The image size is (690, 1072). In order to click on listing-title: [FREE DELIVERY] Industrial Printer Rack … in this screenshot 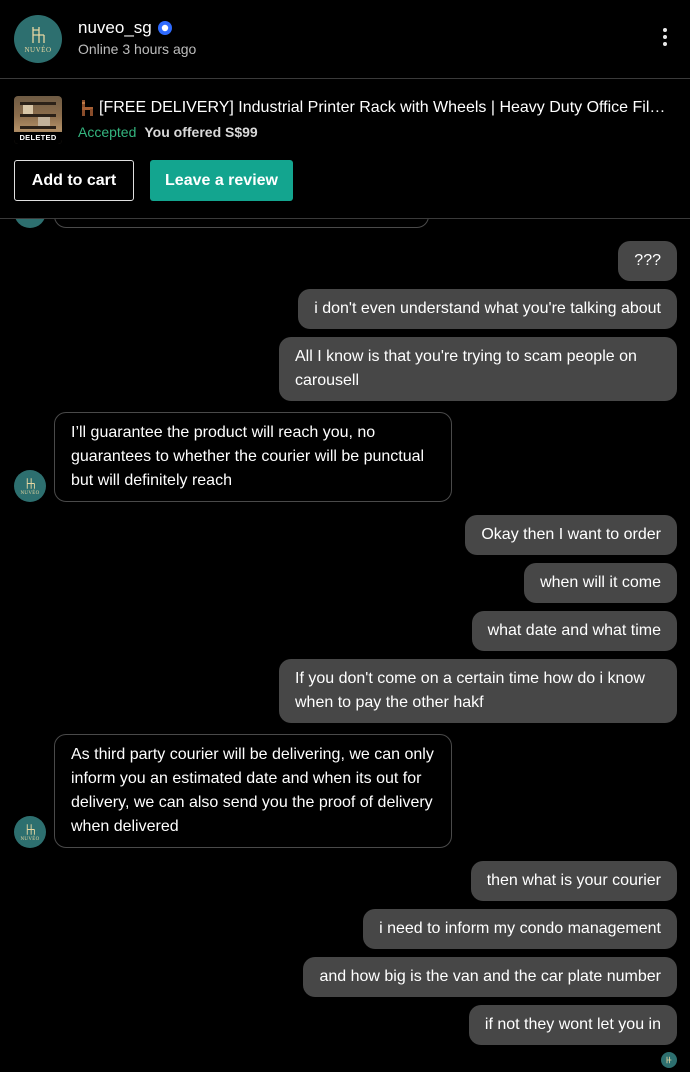, I will do `click(386, 107)`.